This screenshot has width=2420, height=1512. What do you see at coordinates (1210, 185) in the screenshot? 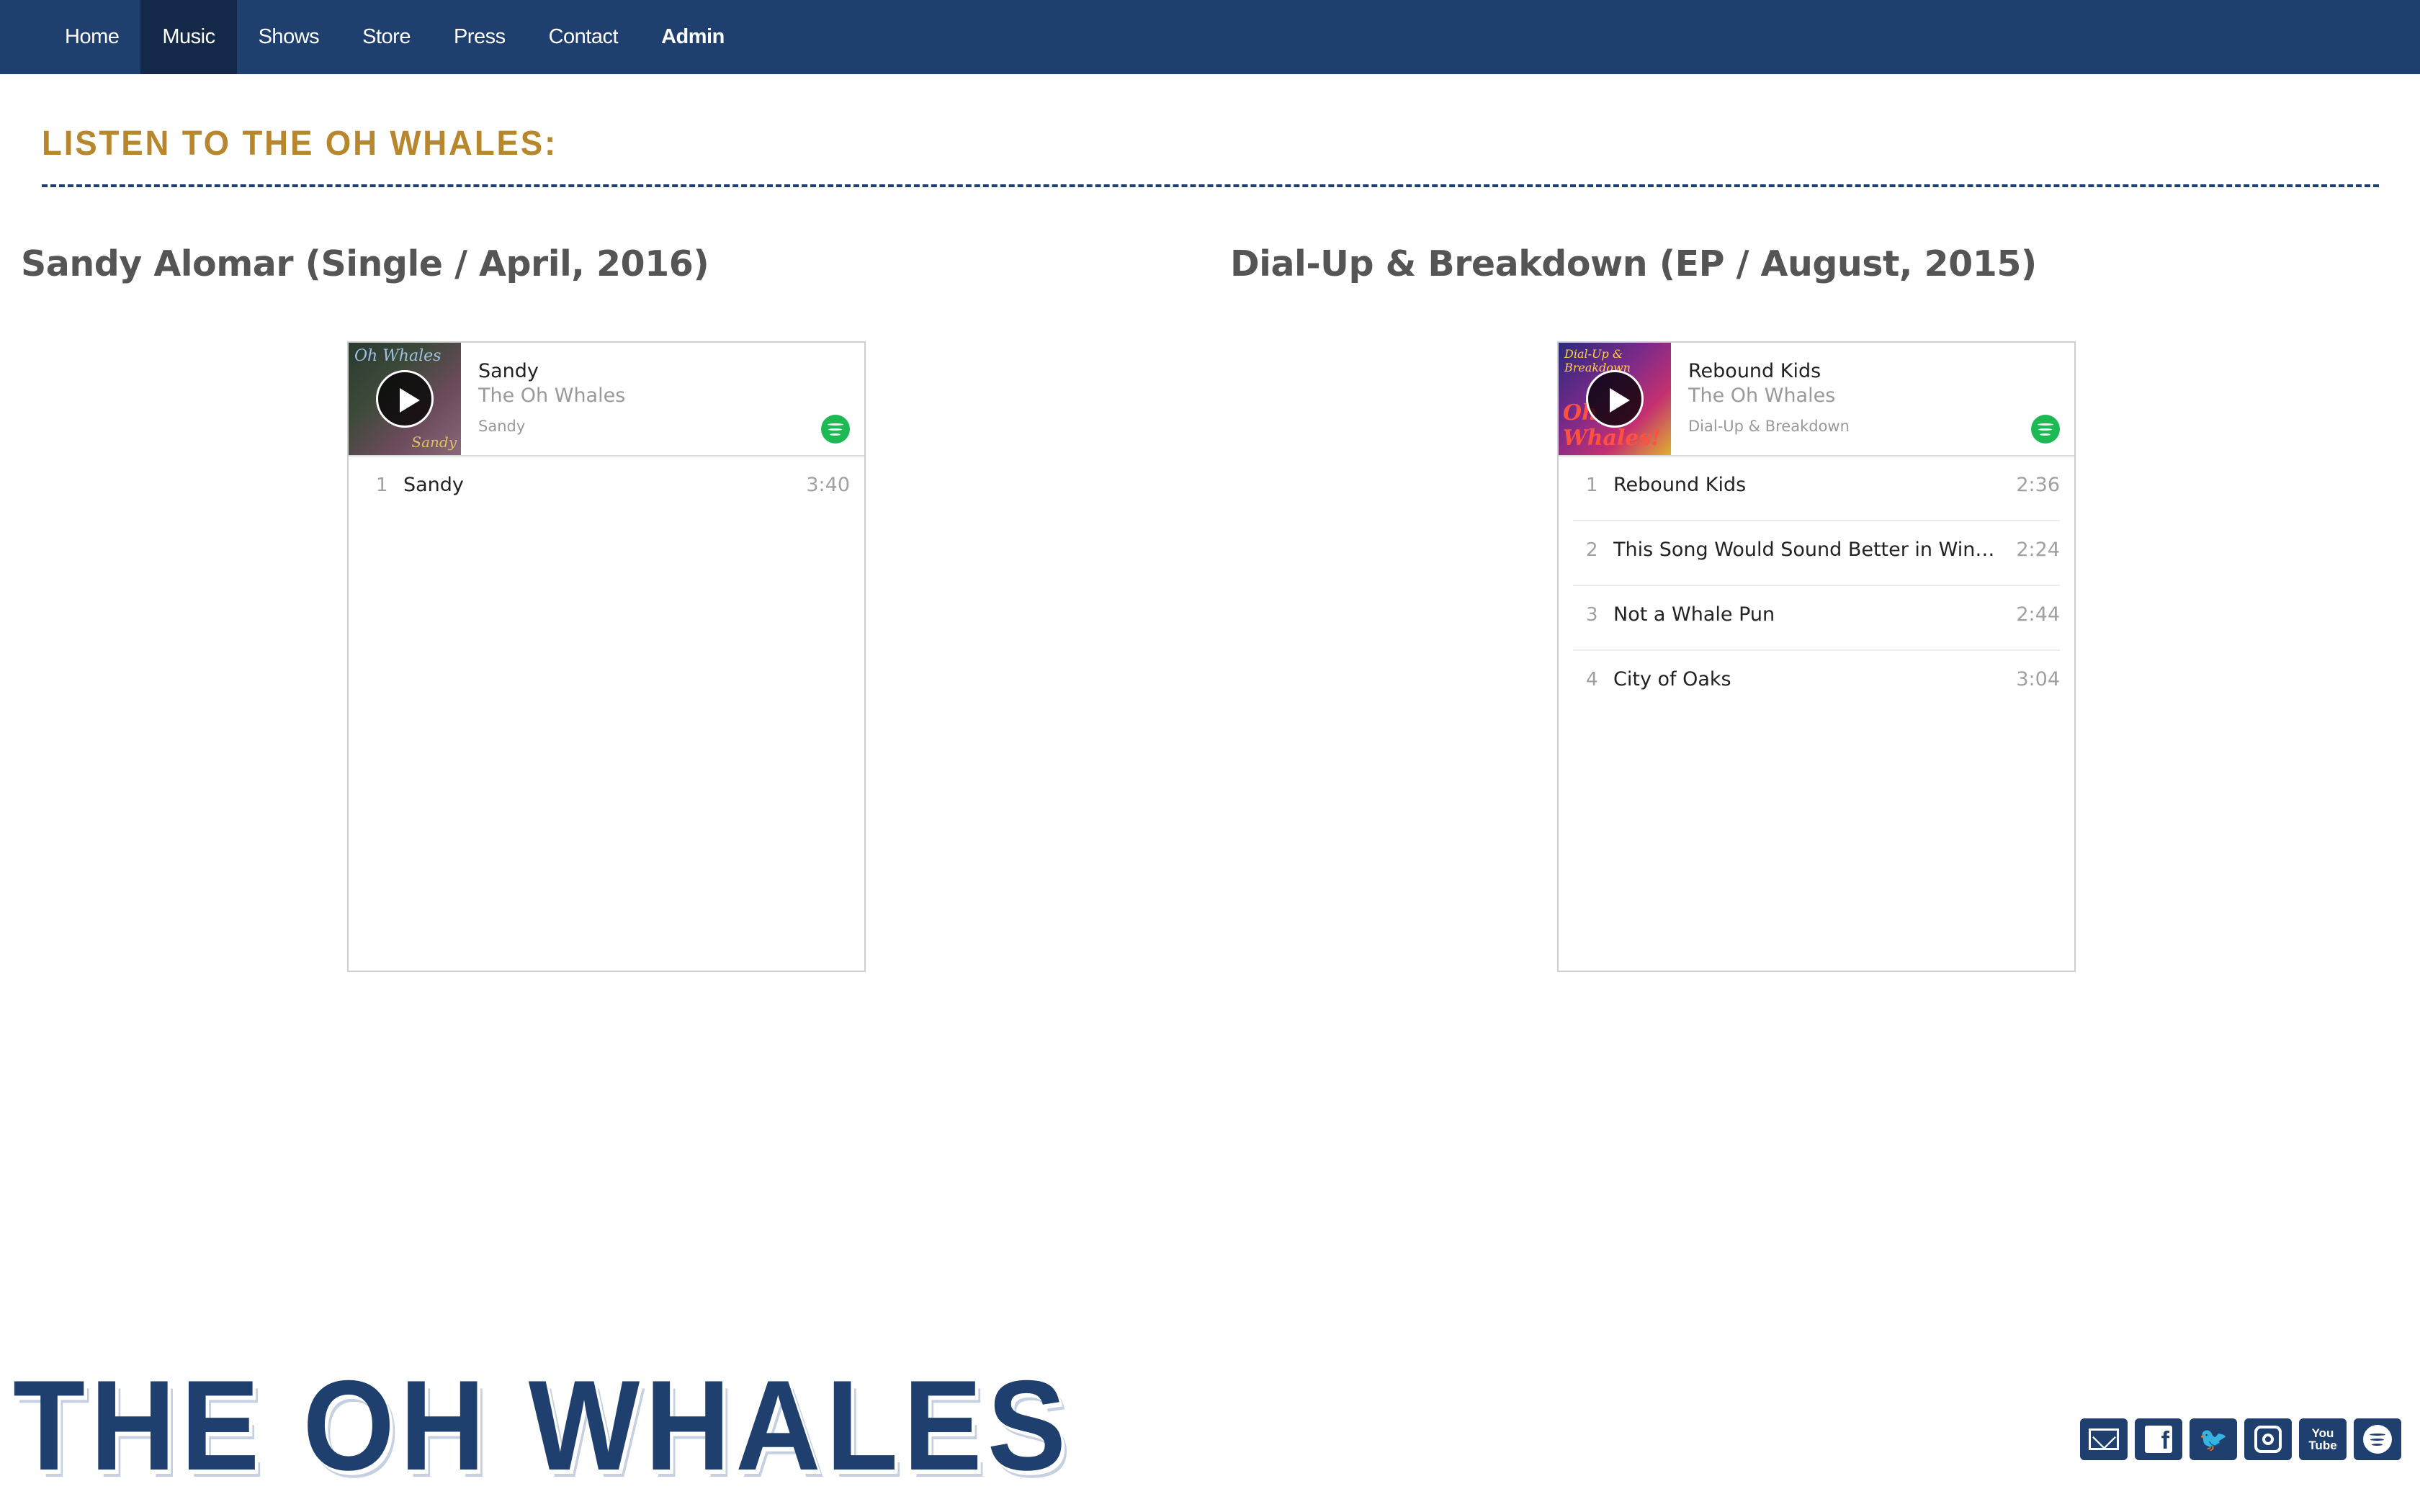
I see `heading-divider` at bounding box center [1210, 185].